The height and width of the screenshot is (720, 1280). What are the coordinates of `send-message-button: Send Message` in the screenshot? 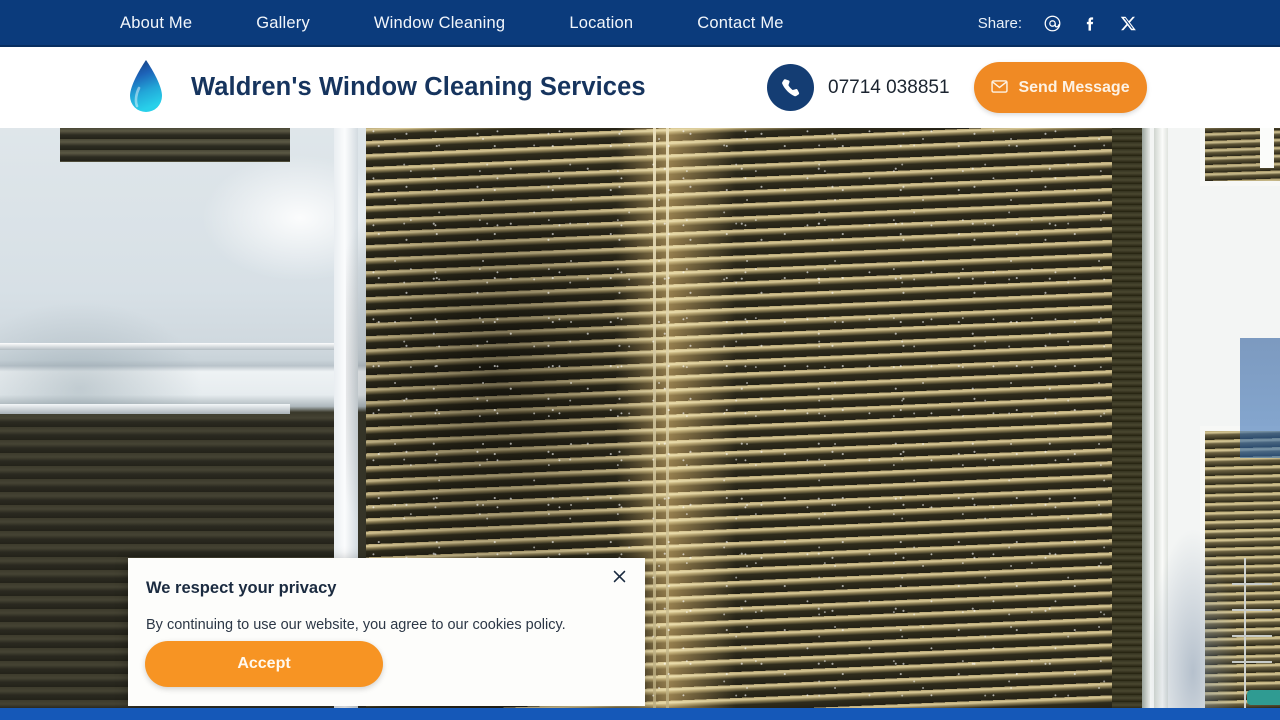 It's located at (1060, 87).